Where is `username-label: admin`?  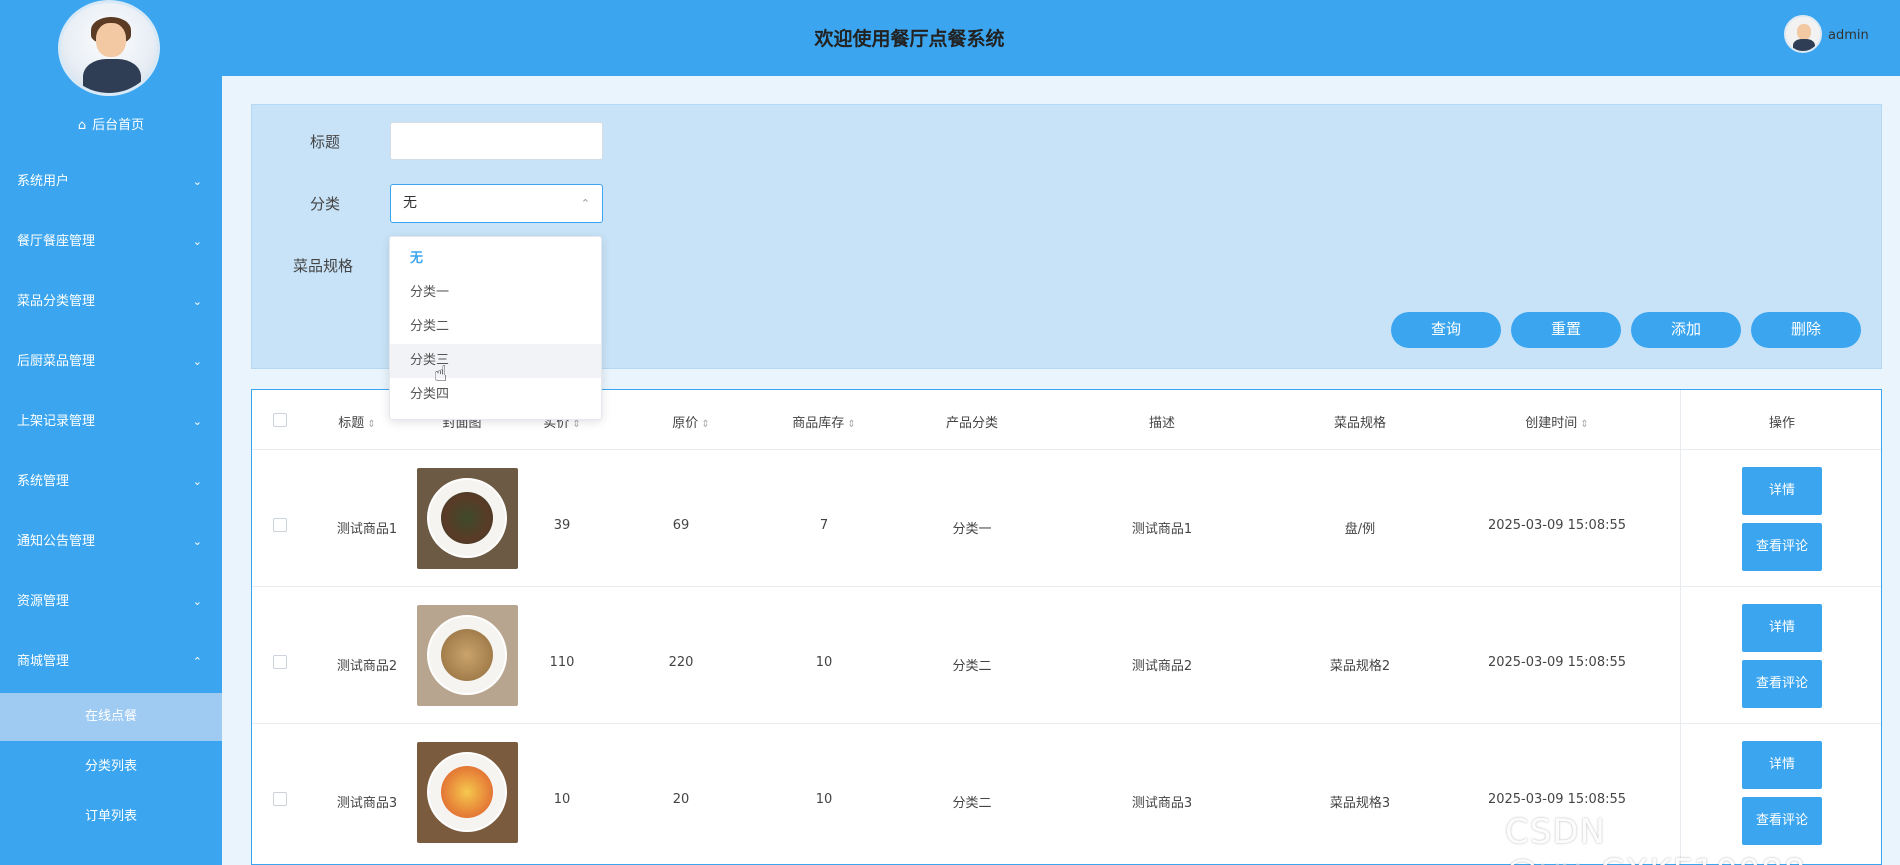 username-label: admin is located at coordinates (1848, 35).